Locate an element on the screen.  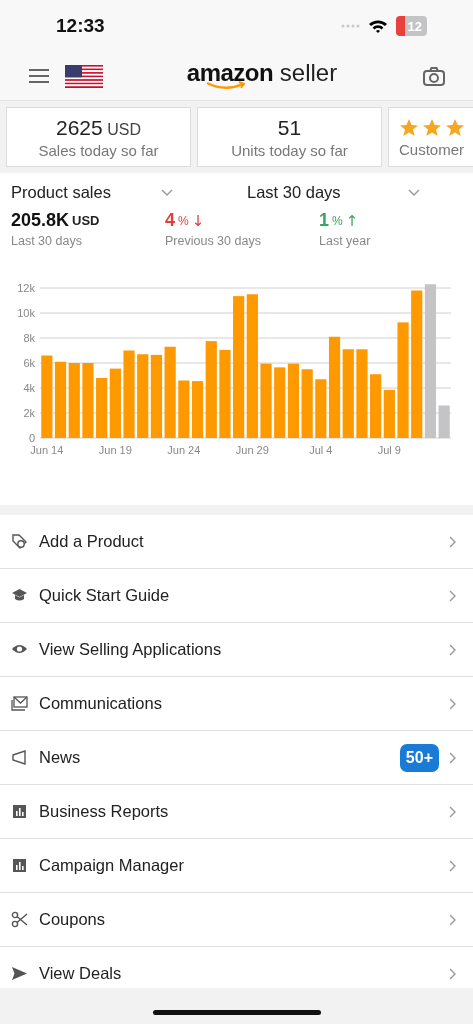
smile-icon is located at coordinates (225, 85).